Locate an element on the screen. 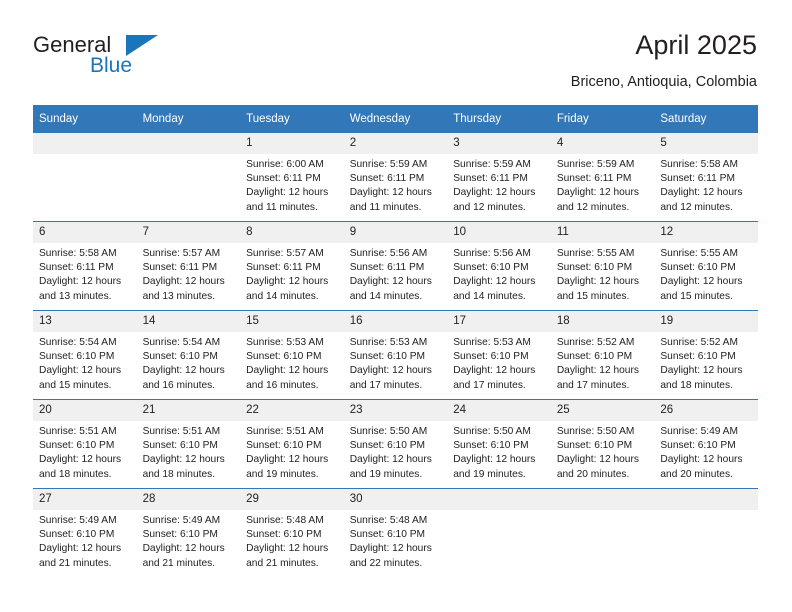 The image size is (792, 612). day-number: 29 is located at coordinates (292, 499).